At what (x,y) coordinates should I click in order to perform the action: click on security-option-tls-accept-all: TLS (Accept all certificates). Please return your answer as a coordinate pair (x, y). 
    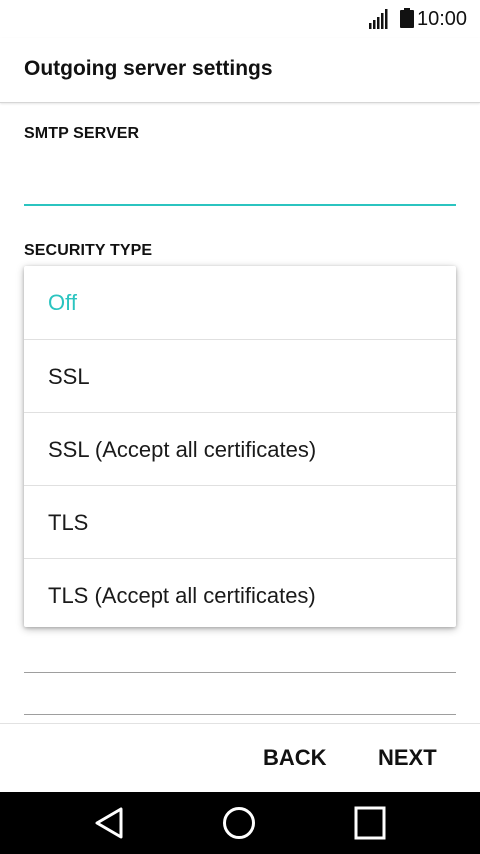
    Looking at the image, I should click on (240, 593).